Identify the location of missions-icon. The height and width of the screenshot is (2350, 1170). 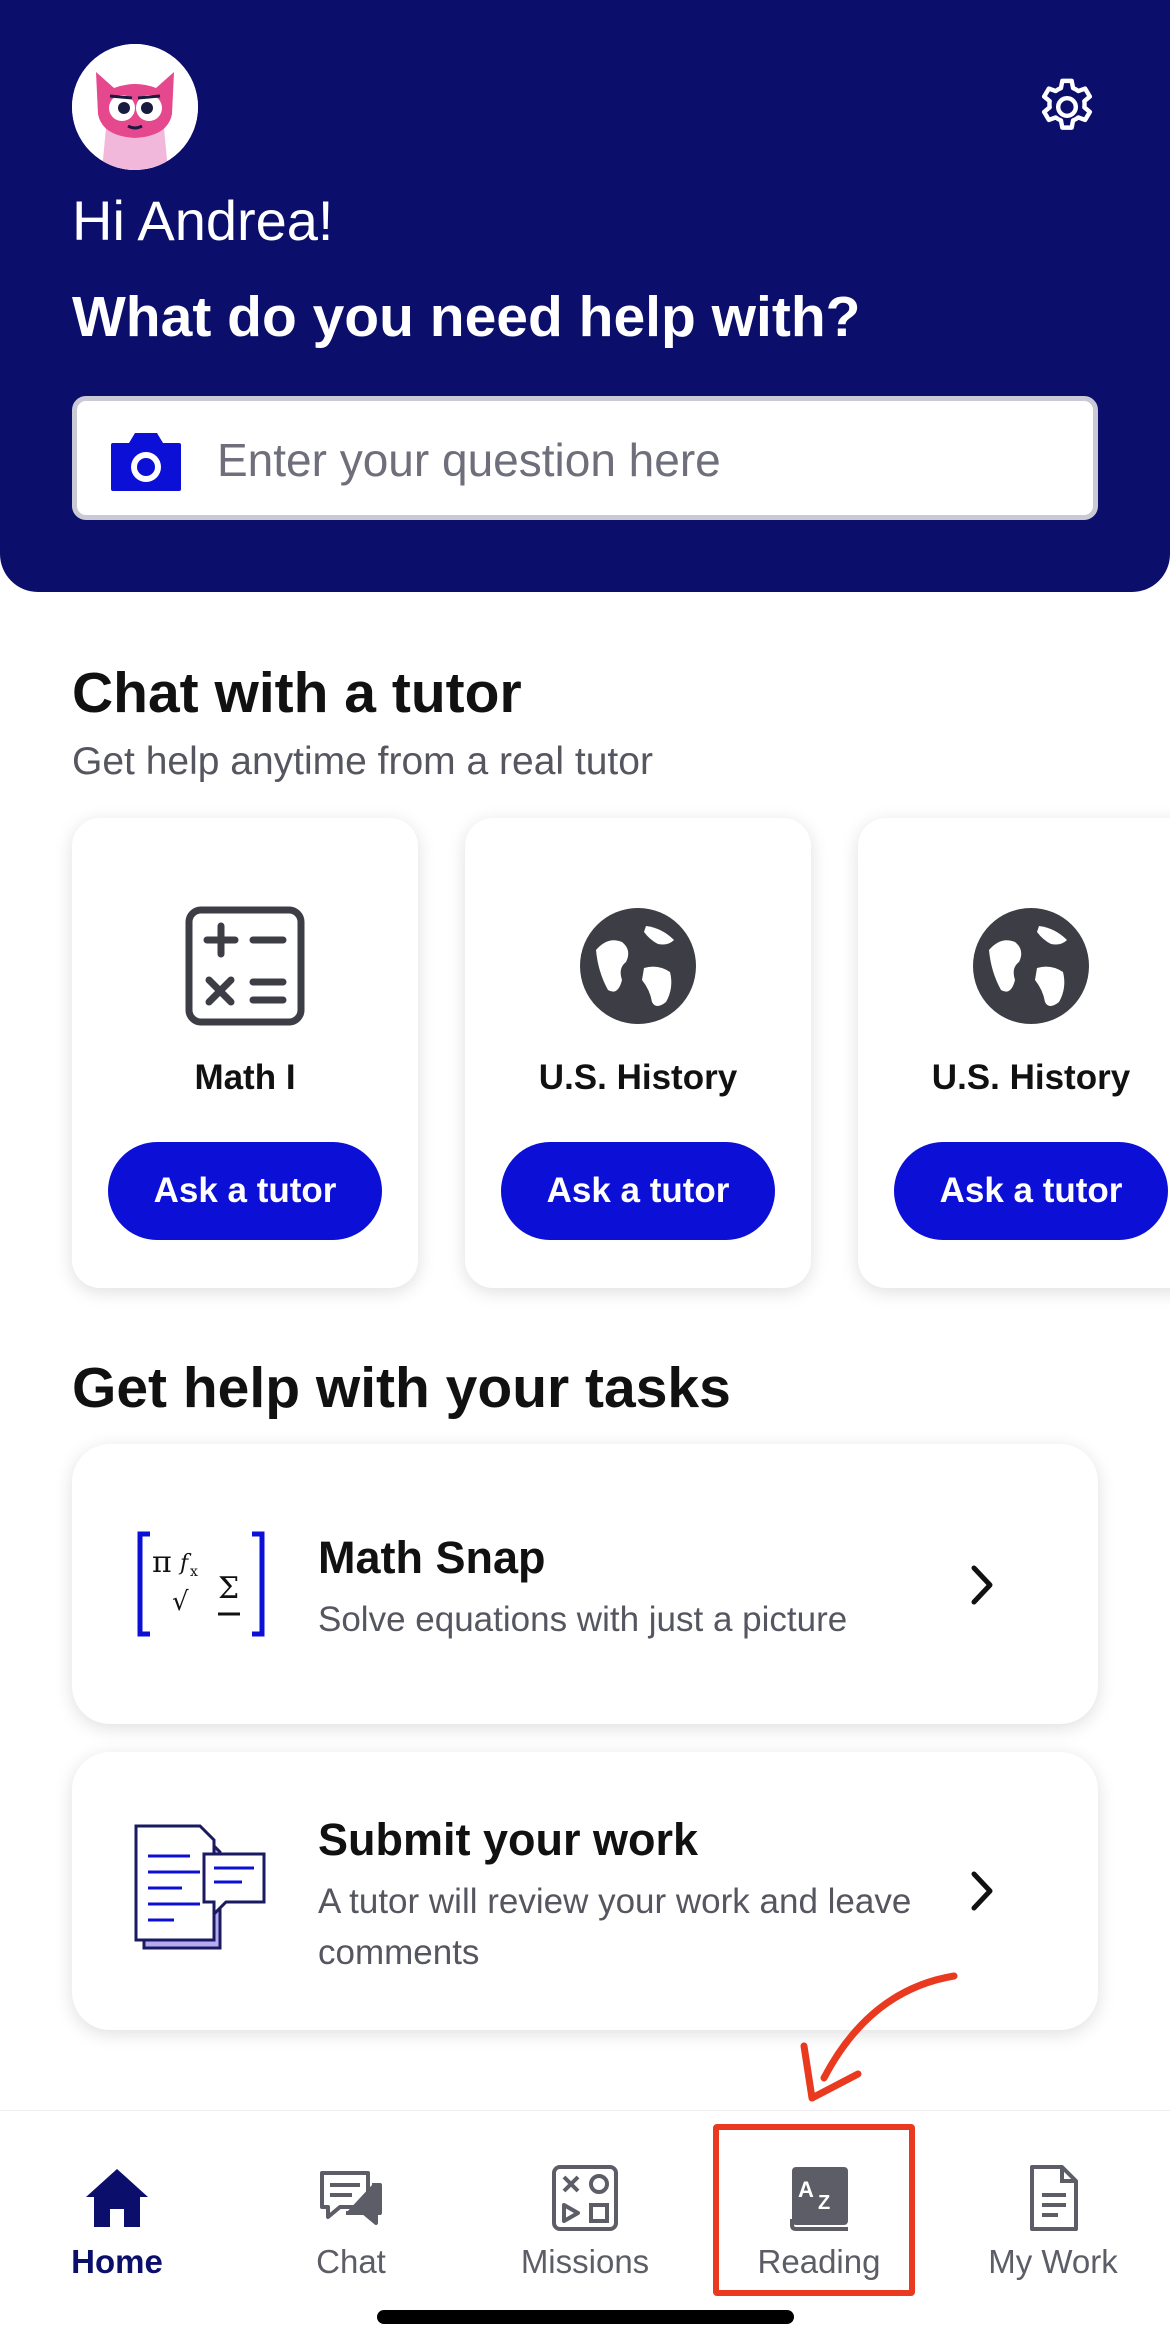
(585, 2198).